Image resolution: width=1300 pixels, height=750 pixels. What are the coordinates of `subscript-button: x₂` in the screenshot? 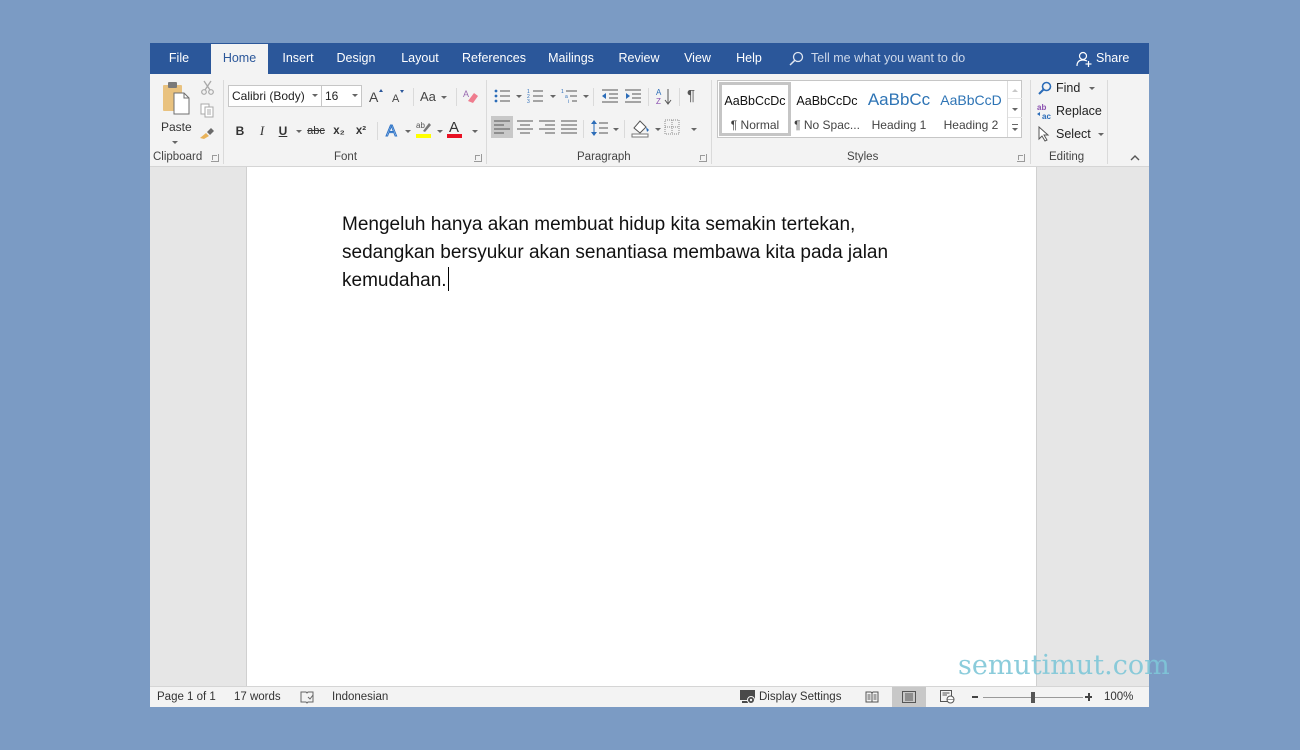 It's located at (339, 131).